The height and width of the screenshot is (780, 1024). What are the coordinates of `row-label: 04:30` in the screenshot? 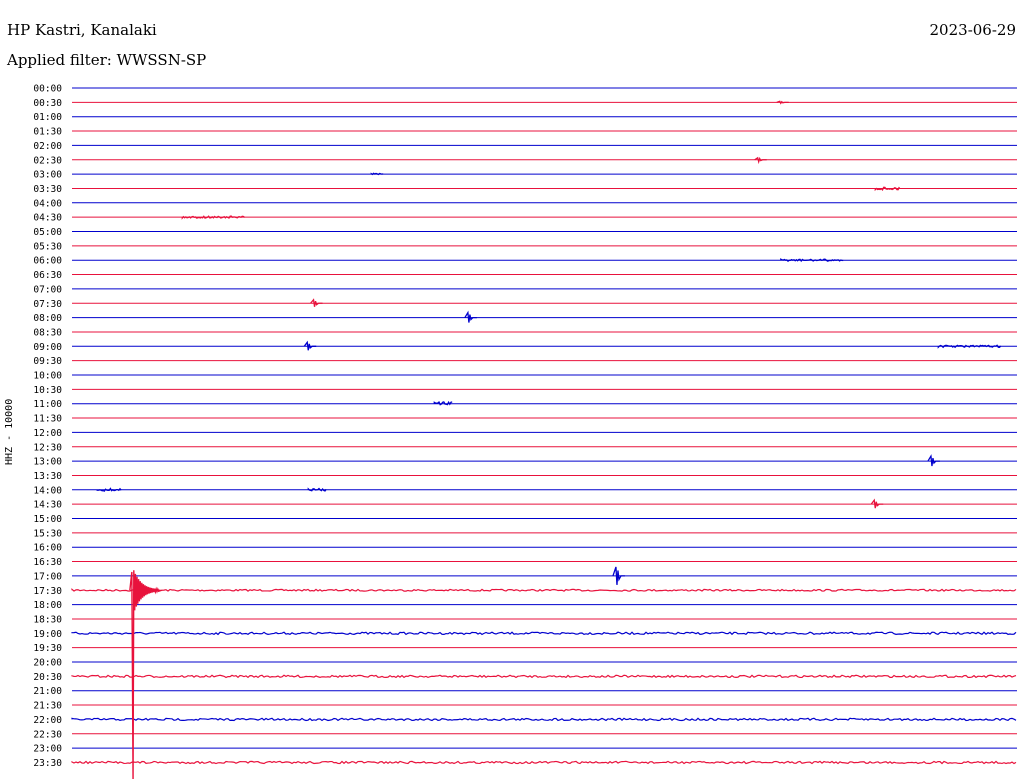 It's located at (47, 218).